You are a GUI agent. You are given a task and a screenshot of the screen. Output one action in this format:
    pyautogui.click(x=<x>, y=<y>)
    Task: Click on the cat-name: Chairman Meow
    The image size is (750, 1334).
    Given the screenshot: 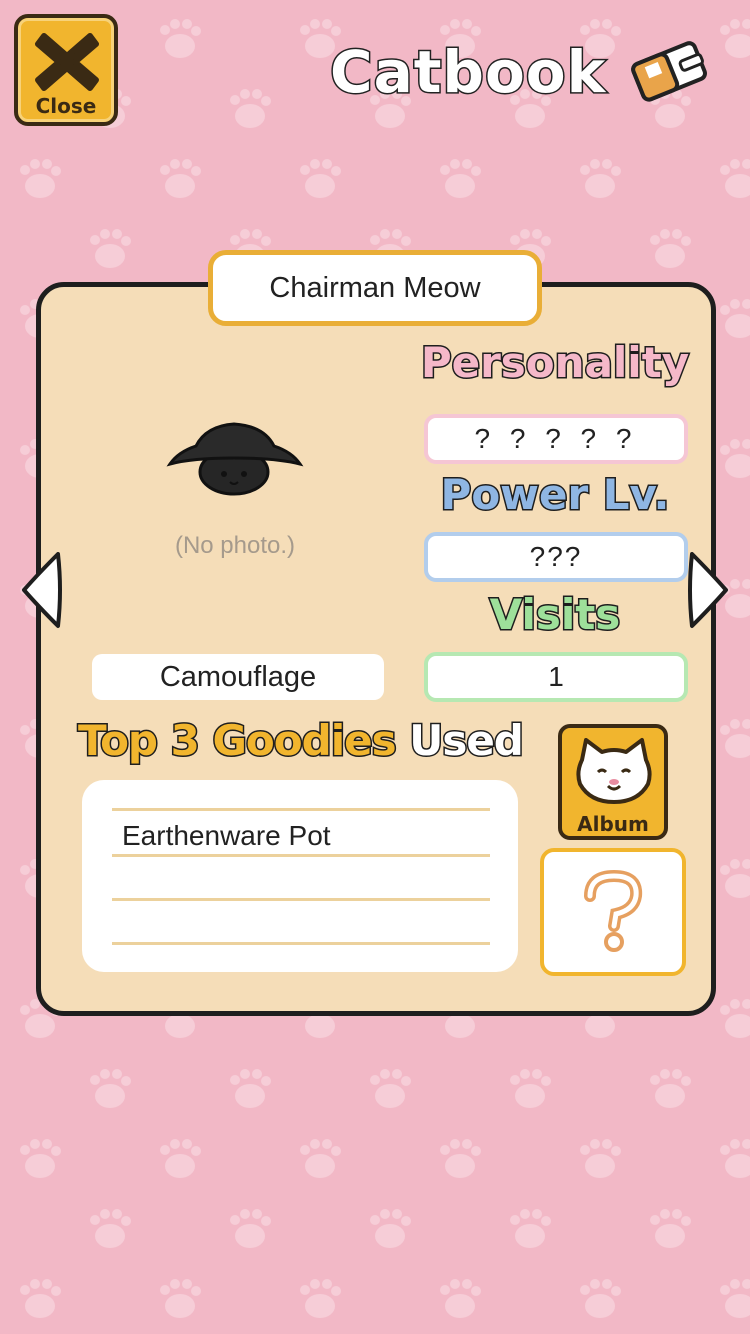 What is the action you would take?
    pyautogui.click(x=375, y=288)
    